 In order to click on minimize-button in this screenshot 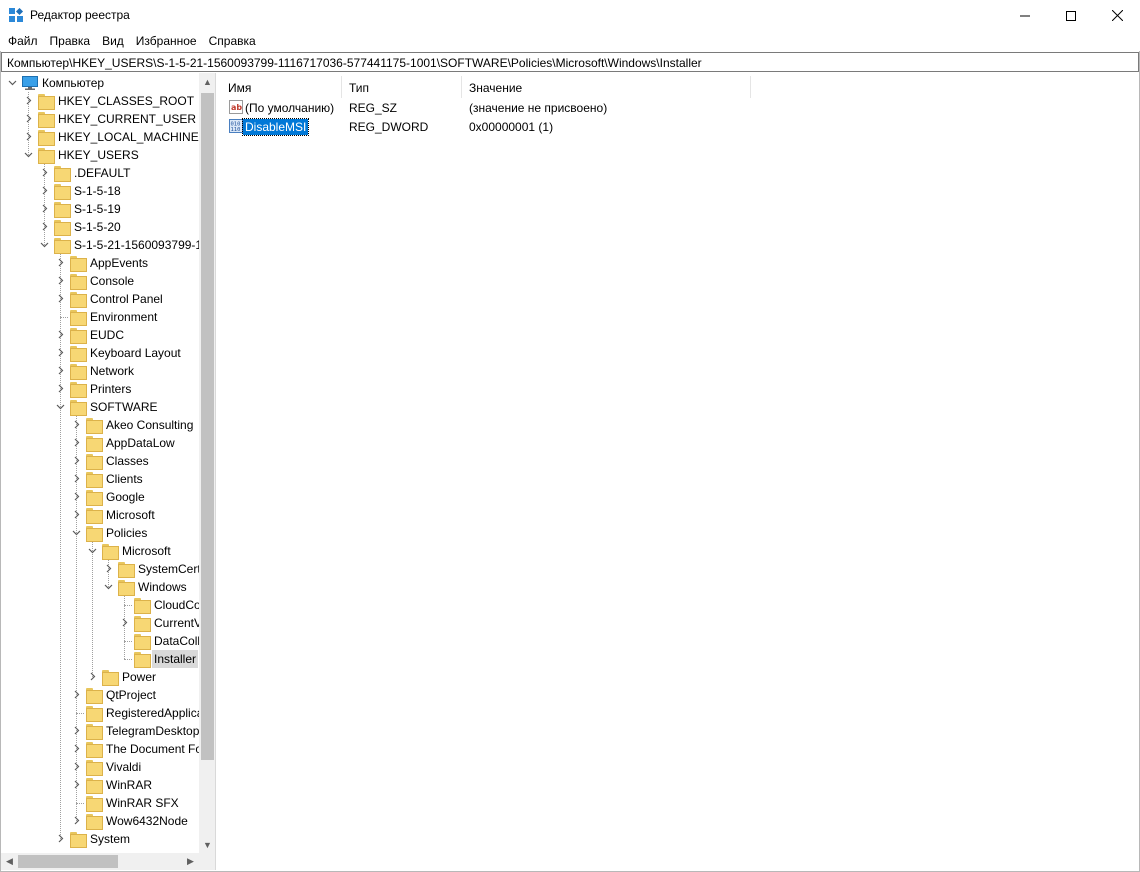, I will do `click(1025, 15)`.